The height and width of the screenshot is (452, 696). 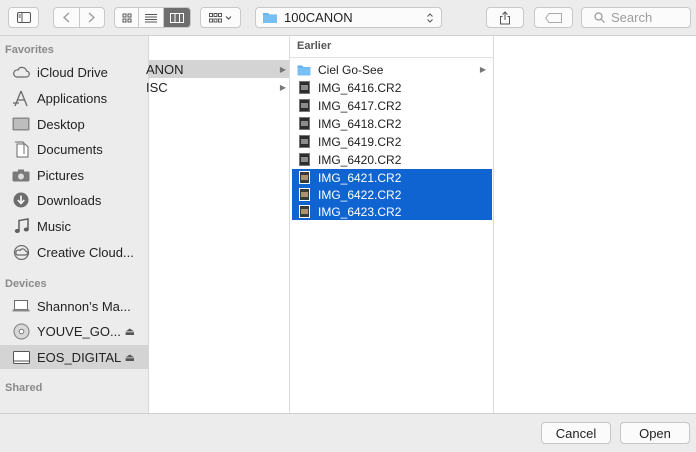 I want to click on sidebar-item-music: Music, so click(x=74, y=226).